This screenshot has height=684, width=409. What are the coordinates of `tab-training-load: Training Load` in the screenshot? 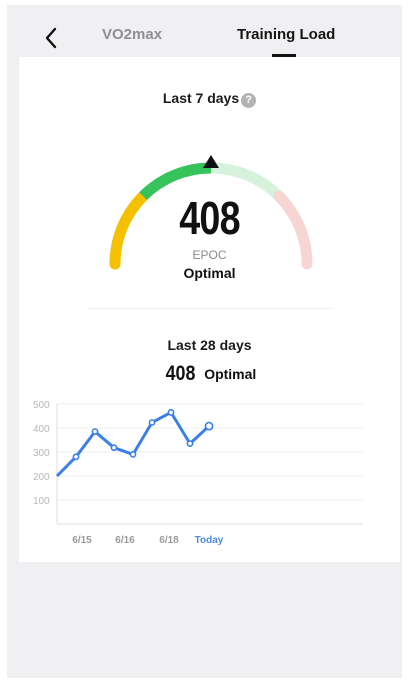 It's located at (286, 34).